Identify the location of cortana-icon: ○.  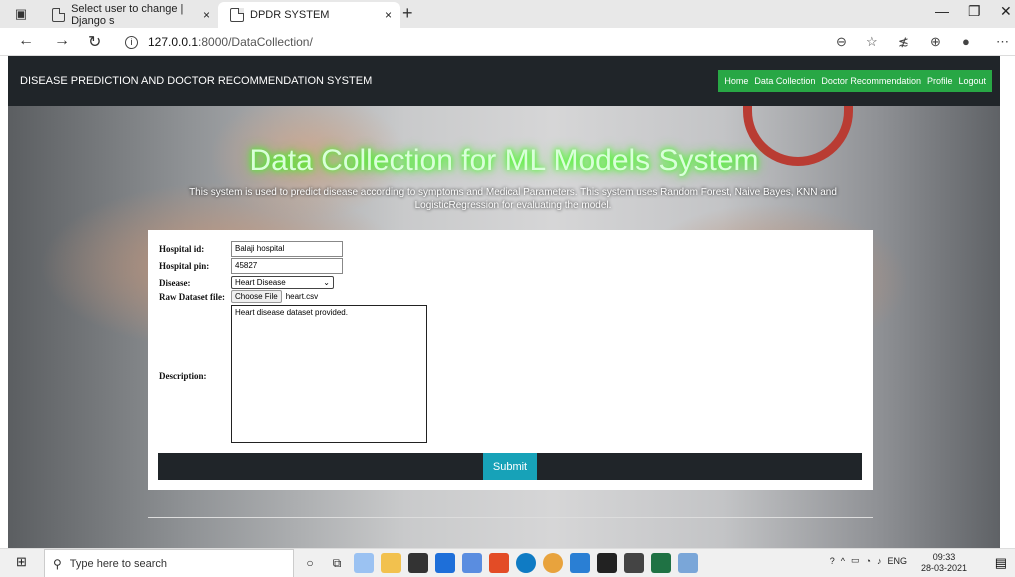
(310, 563).